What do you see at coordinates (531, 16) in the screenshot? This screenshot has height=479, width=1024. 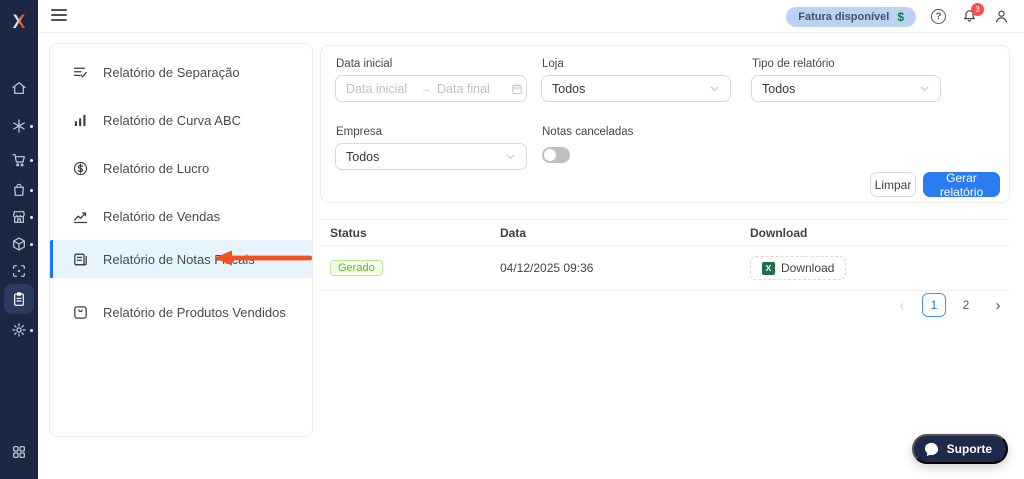 I see `top-bar: Fatura disponível $ ? 3` at bounding box center [531, 16].